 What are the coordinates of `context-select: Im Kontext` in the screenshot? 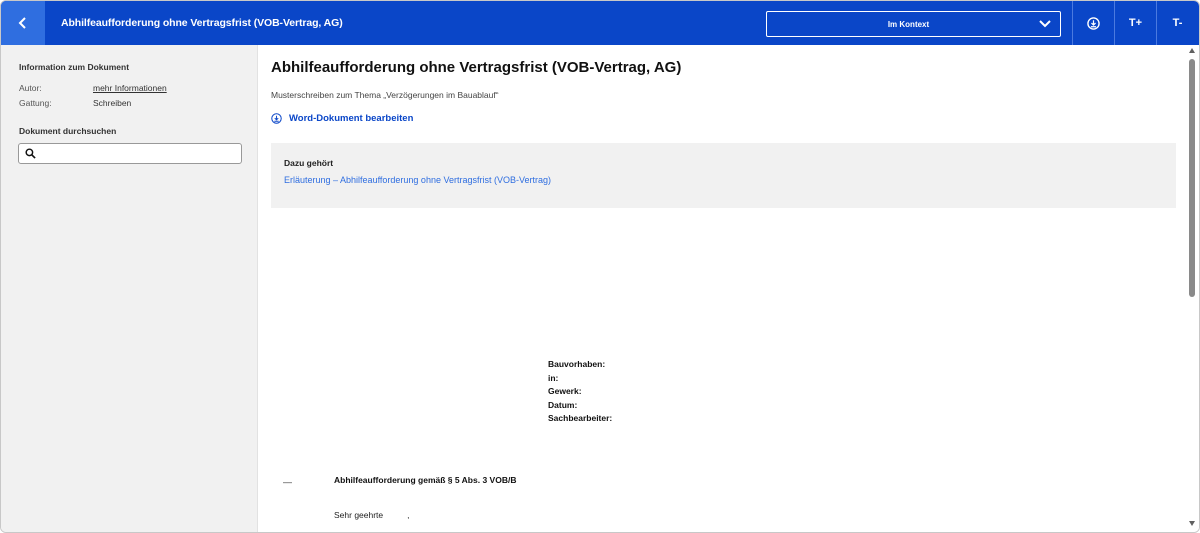 It's located at (913, 24).